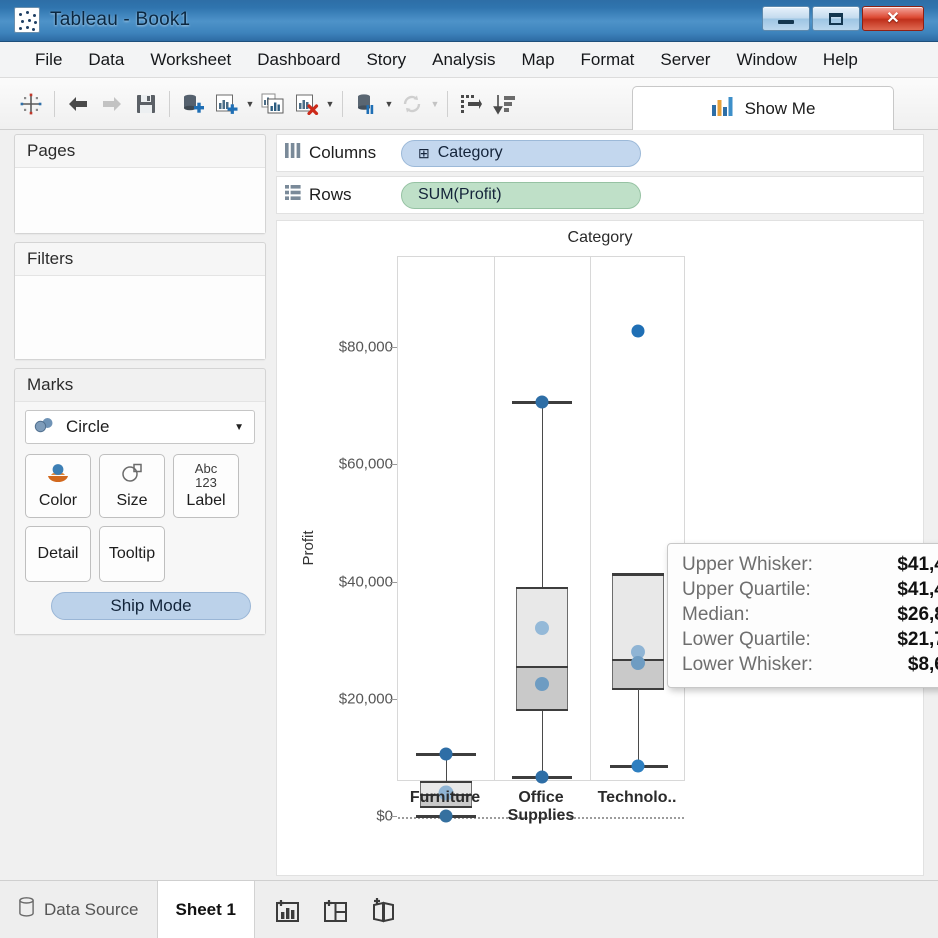  What do you see at coordinates (50, 258) in the screenshot?
I see `filters-card-title: Filters` at bounding box center [50, 258].